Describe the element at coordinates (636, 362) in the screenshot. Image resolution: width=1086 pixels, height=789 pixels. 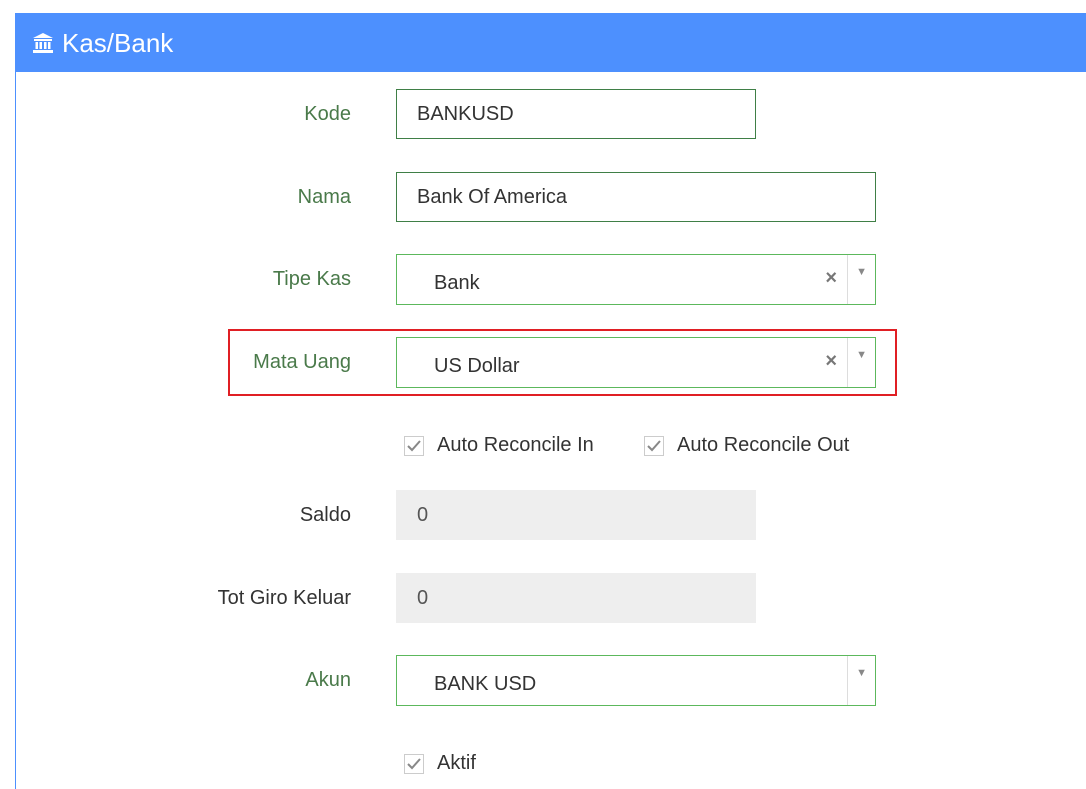
I see `mata-uang-select: US Dollar × ▼` at that location.